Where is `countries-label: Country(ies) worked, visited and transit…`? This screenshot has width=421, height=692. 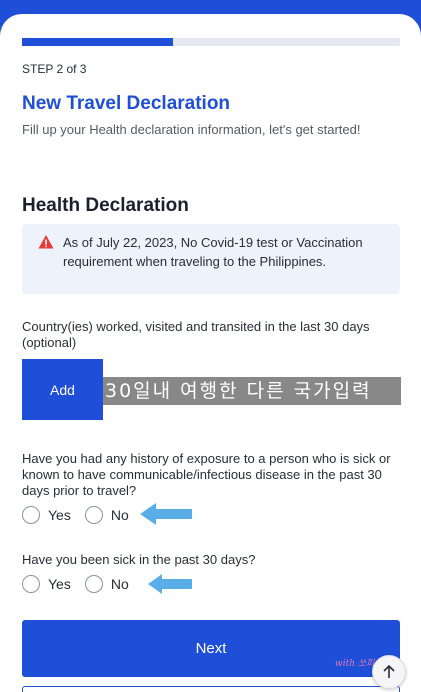
countries-label: Country(ies) worked, visited and transit… is located at coordinates (196, 334).